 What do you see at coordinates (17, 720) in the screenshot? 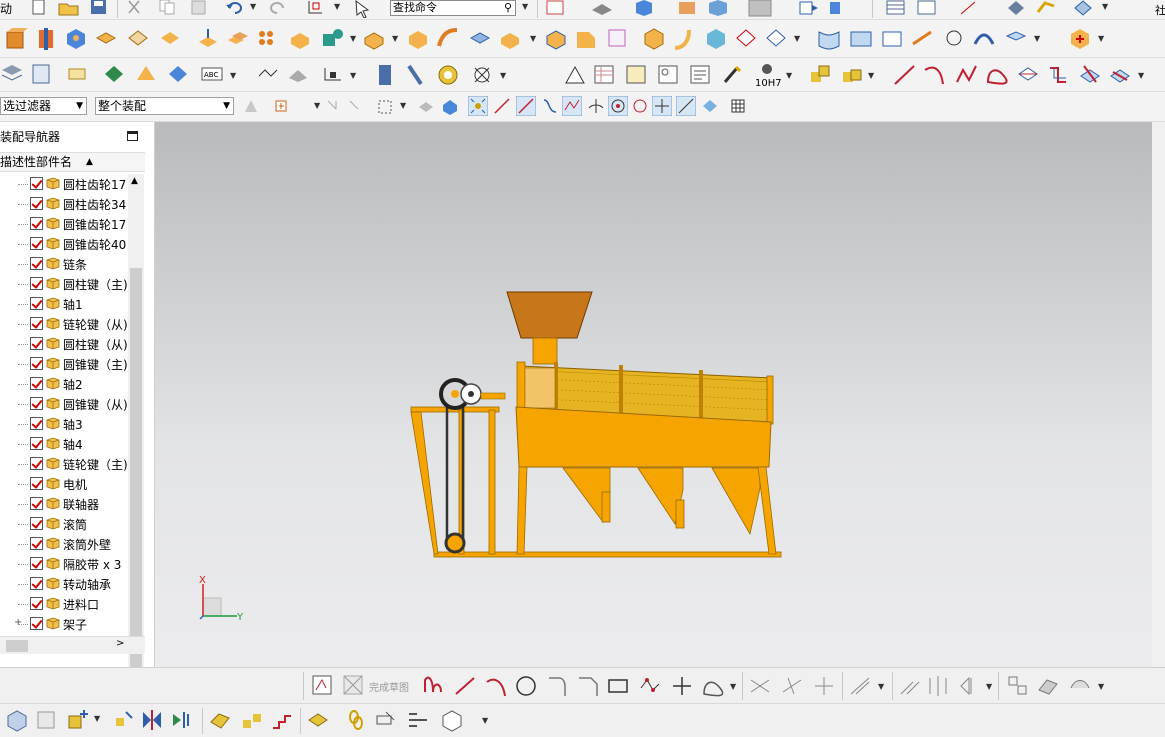
I see `assembly-navigator-icon` at bounding box center [17, 720].